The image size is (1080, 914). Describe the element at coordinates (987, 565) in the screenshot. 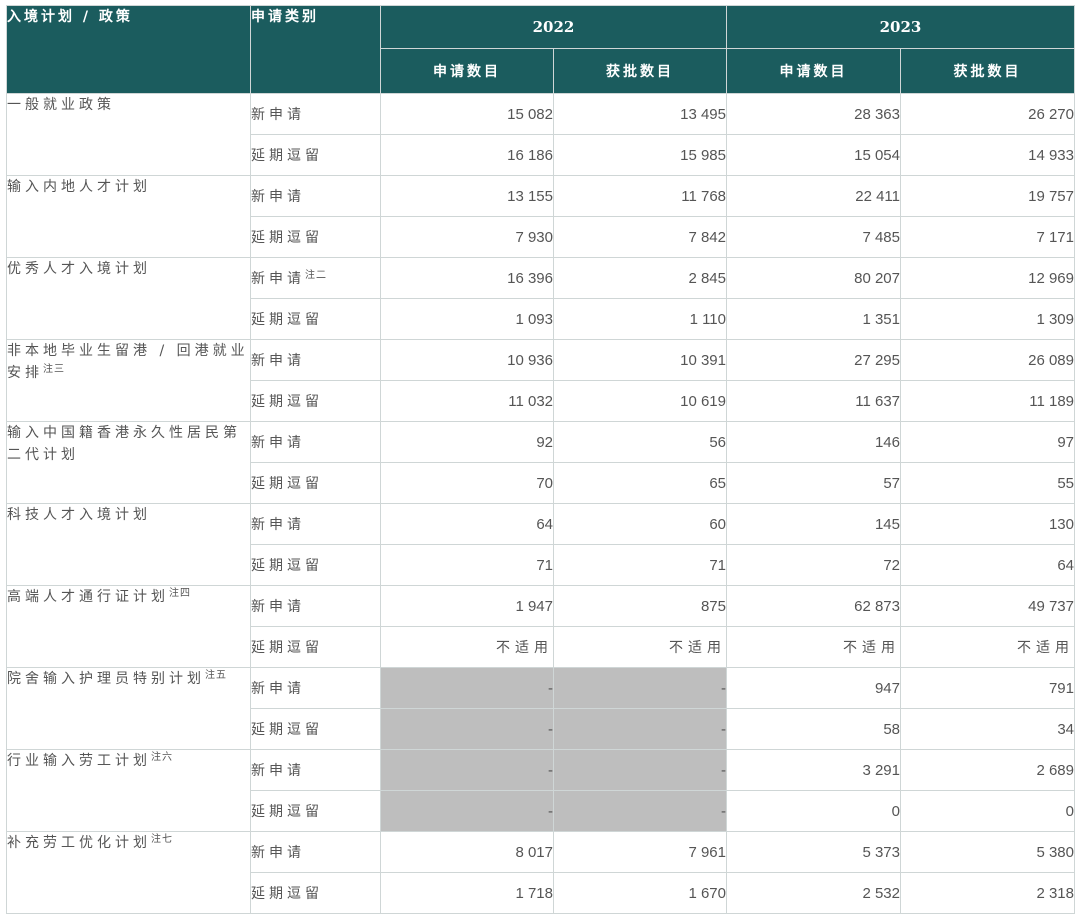

I see `cell-approved-2023: 64` at that location.